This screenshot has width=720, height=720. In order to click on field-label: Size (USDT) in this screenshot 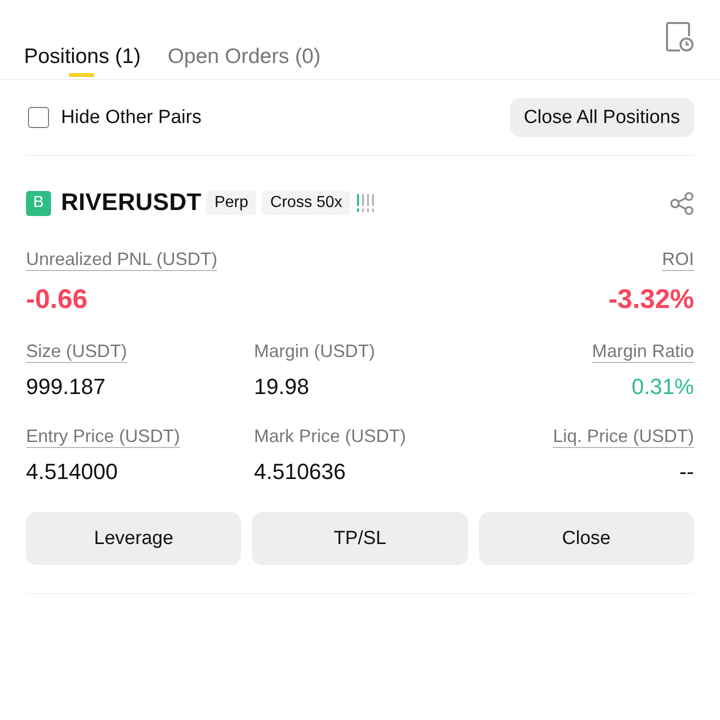, I will do `click(77, 351)`.